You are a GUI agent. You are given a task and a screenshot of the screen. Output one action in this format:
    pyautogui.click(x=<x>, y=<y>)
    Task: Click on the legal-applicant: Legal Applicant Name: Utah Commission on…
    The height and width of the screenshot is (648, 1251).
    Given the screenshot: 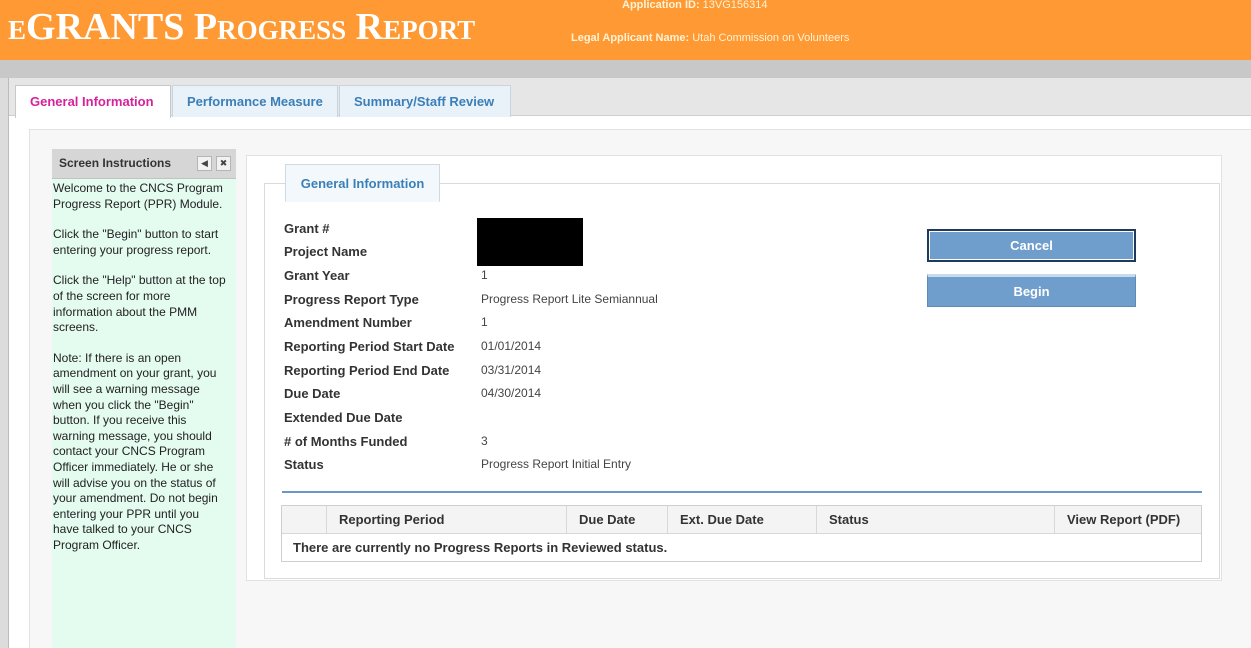 What is the action you would take?
    pyautogui.click(x=710, y=38)
    